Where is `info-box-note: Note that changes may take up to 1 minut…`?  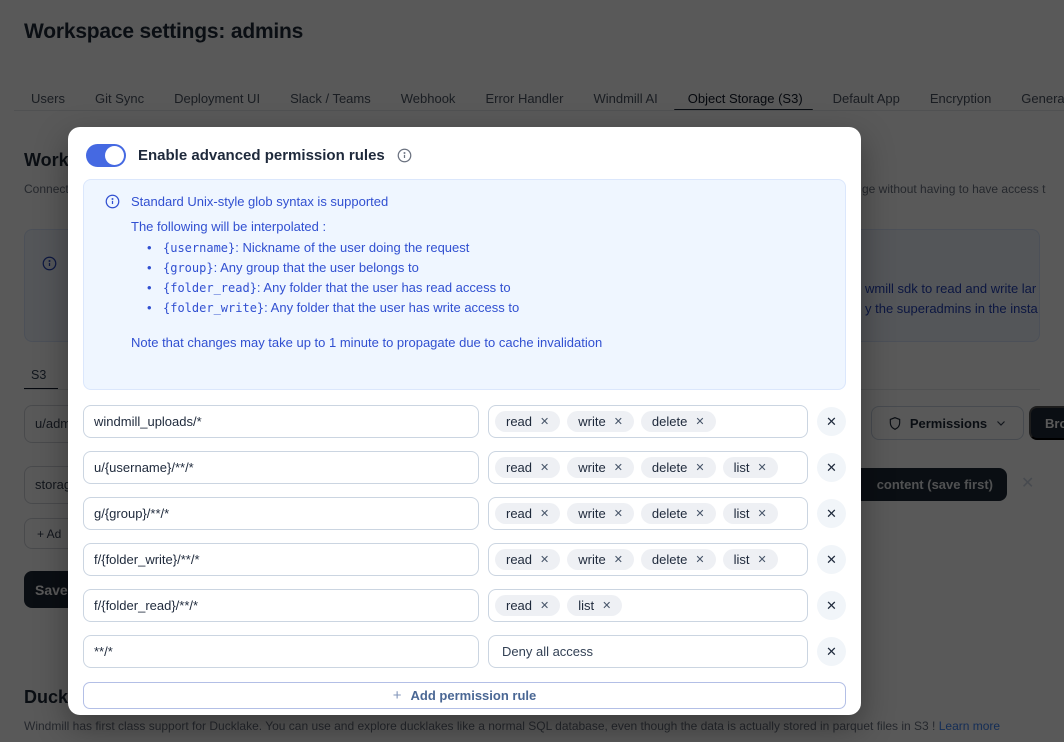
info-box-note: Note that changes may take up to 1 minut… is located at coordinates (367, 342).